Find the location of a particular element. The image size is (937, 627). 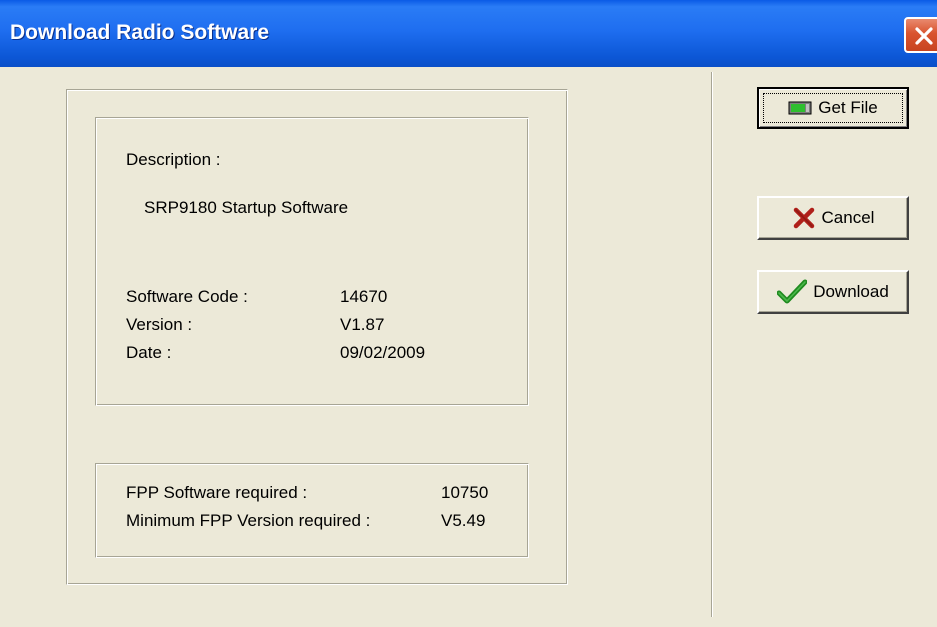

download-label: Download is located at coordinates (851, 291).